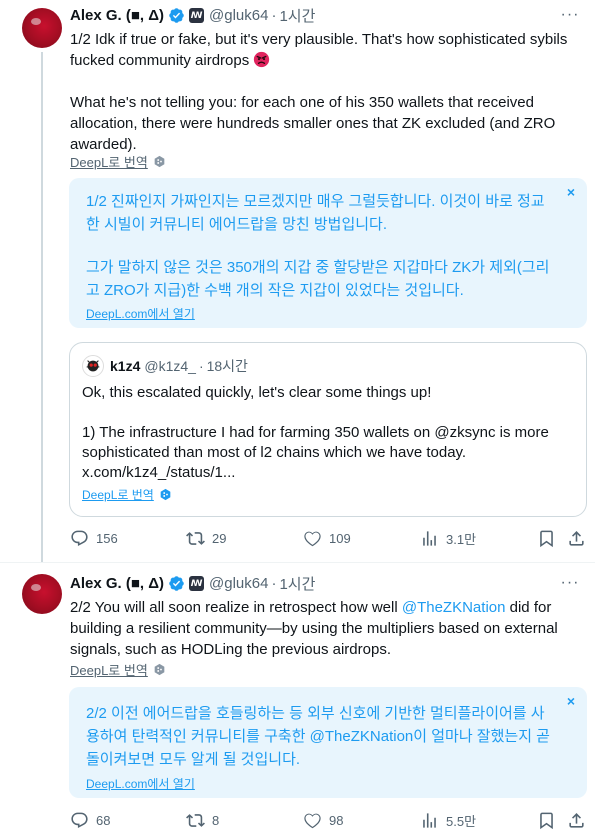 Image resolution: width=595 pixels, height=840 pixels. I want to click on quote-header: k1z4 @k1z4_ · 18시간, so click(165, 366).